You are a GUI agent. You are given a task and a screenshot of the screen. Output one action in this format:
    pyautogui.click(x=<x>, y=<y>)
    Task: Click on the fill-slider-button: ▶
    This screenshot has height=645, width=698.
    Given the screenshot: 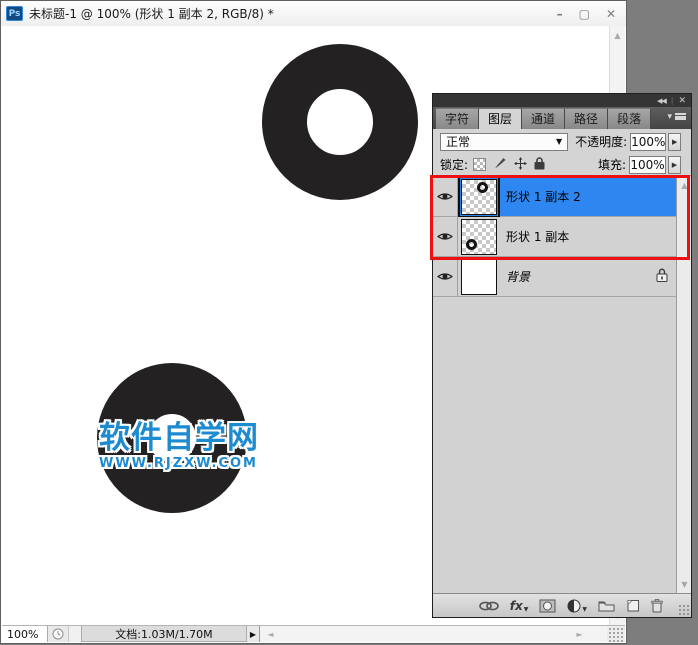 What is the action you would take?
    pyautogui.click(x=674, y=164)
    